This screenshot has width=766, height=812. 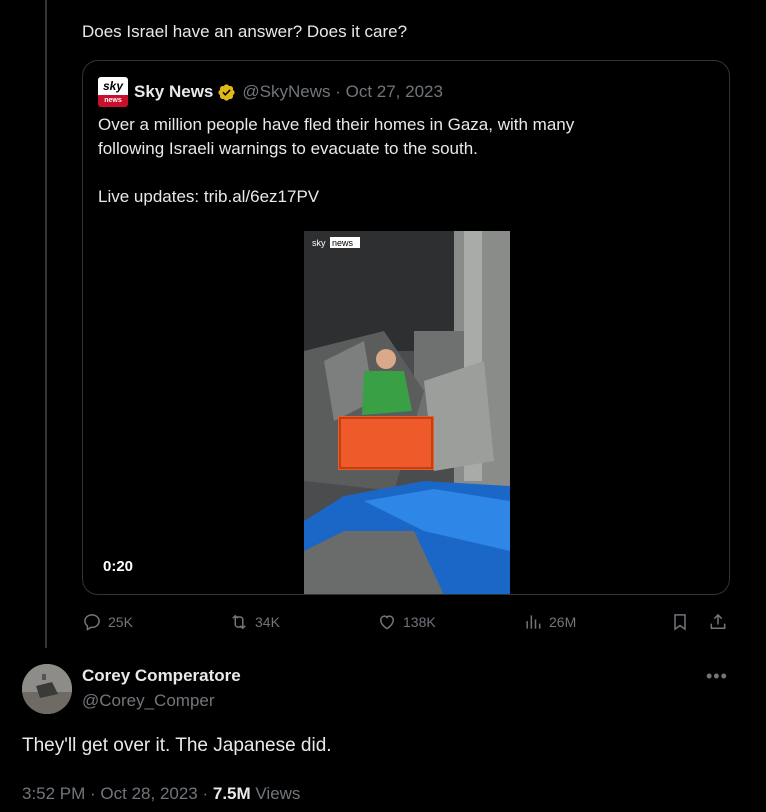 I want to click on svg-text: news, so click(x=343, y=243).